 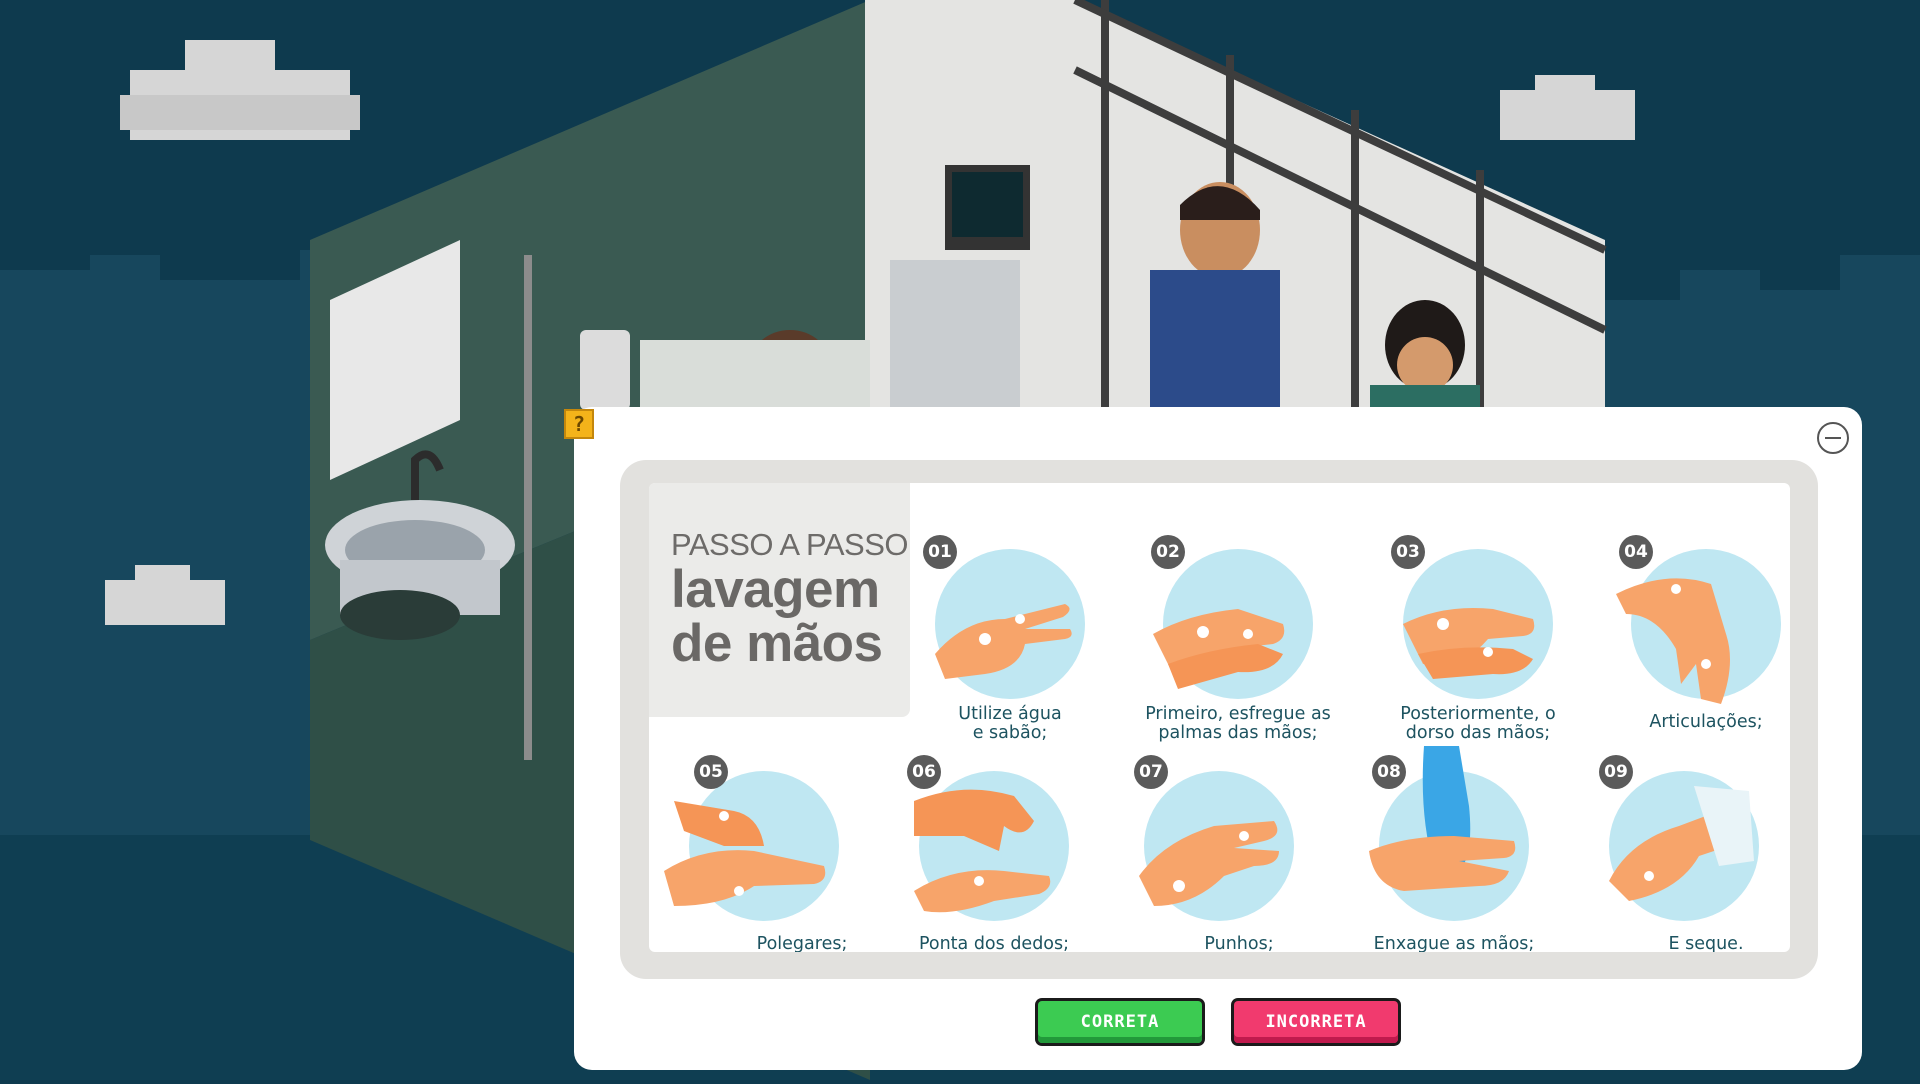 I want to click on step-number: 02, so click(x=1168, y=552).